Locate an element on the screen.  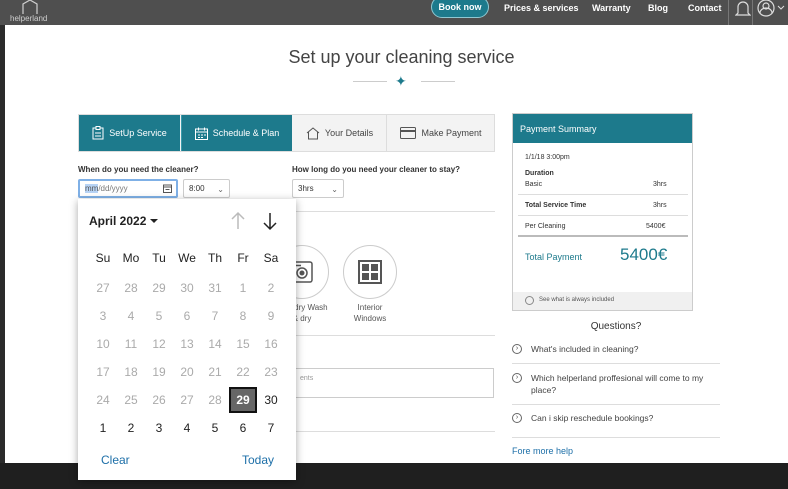
logo: helperland is located at coordinates (30, 12).